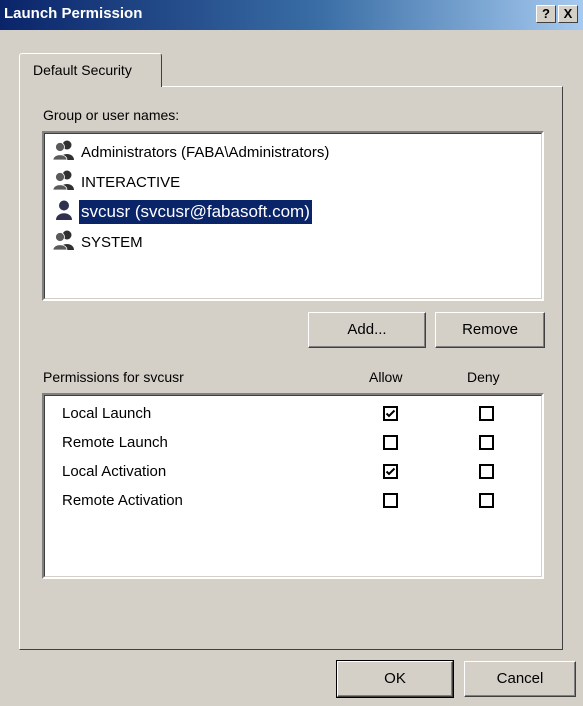  What do you see at coordinates (82, 70) in the screenshot?
I see `tab-label: Default Security` at bounding box center [82, 70].